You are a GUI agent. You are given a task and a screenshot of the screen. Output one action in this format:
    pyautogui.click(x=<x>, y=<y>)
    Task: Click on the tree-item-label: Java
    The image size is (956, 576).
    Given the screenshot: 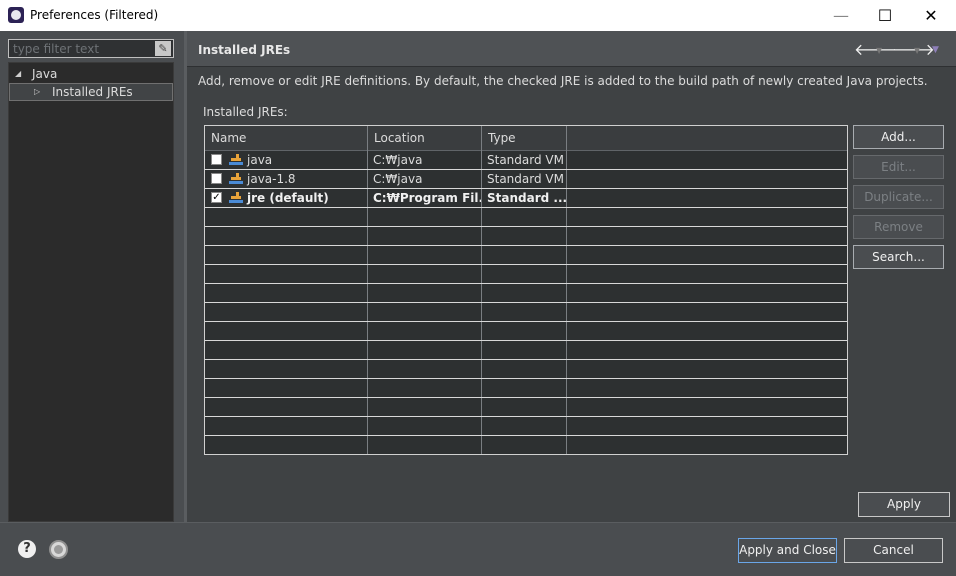 What is the action you would take?
    pyautogui.click(x=45, y=74)
    